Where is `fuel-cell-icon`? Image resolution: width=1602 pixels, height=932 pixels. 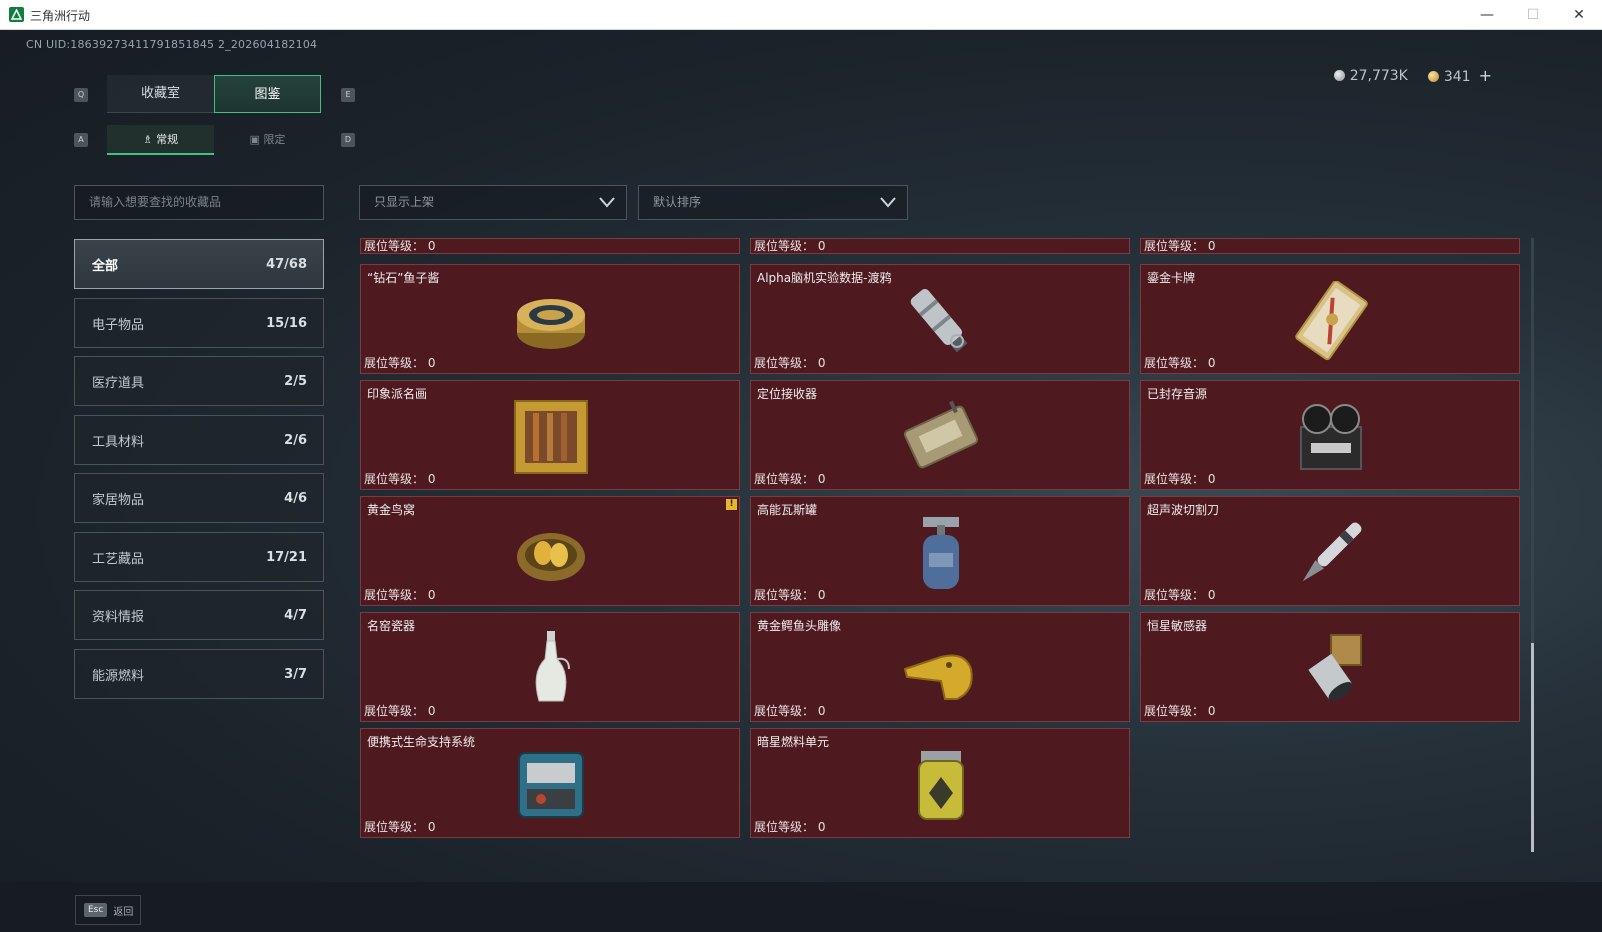 fuel-cell-icon is located at coordinates (941, 785).